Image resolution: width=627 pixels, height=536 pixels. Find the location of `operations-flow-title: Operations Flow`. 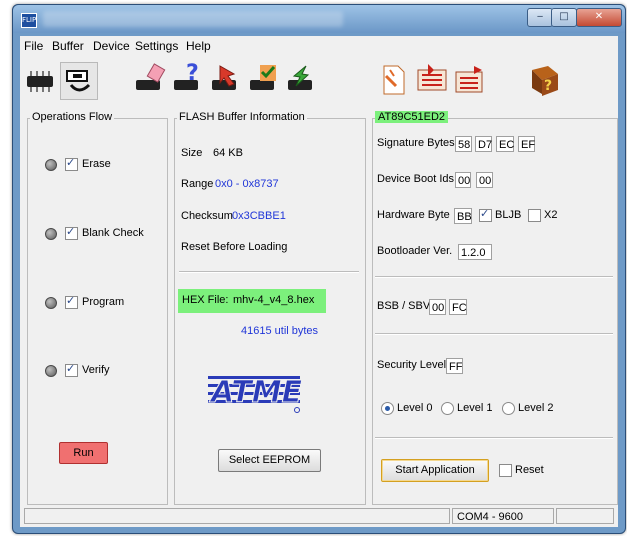

operations-flow-title: Operations Flow is located at coordinates (72, 117).